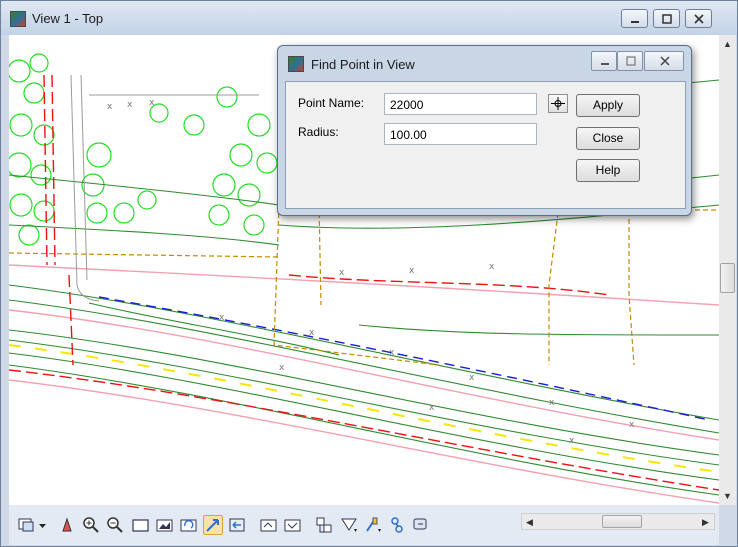 This screenshot has width=738, height=547. Describe the element at coordinates (608, 105) in the screenshot. I see `apply-button: Apply` at that location.